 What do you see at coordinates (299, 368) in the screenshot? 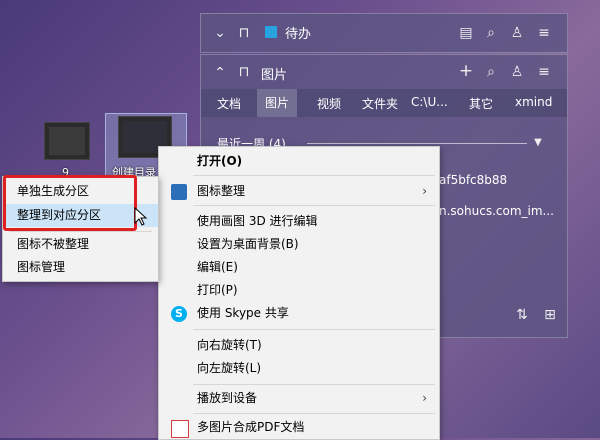
I see `menu-item-rotate-left: 向左旋转(L)` at bounding box center [299, 368].